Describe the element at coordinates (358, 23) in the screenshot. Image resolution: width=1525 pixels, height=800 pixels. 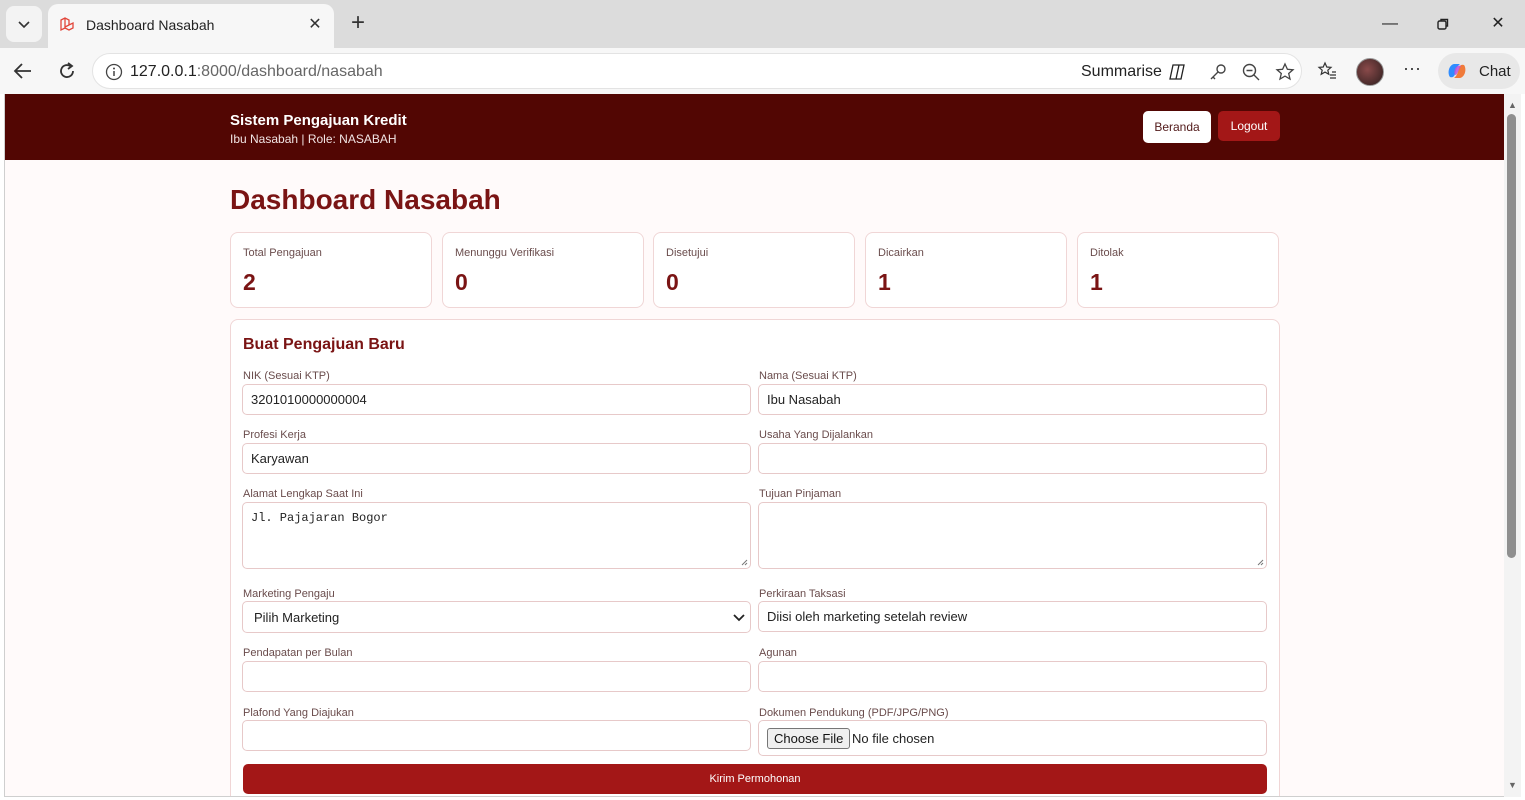
I see `new-tab-button: +` at that location.